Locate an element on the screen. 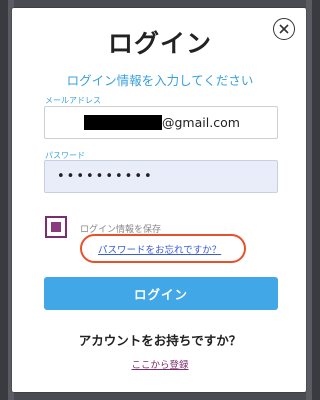 This screenshot has width=320, height=400. checkbox-check-mark is located at coordinates (56, 227).